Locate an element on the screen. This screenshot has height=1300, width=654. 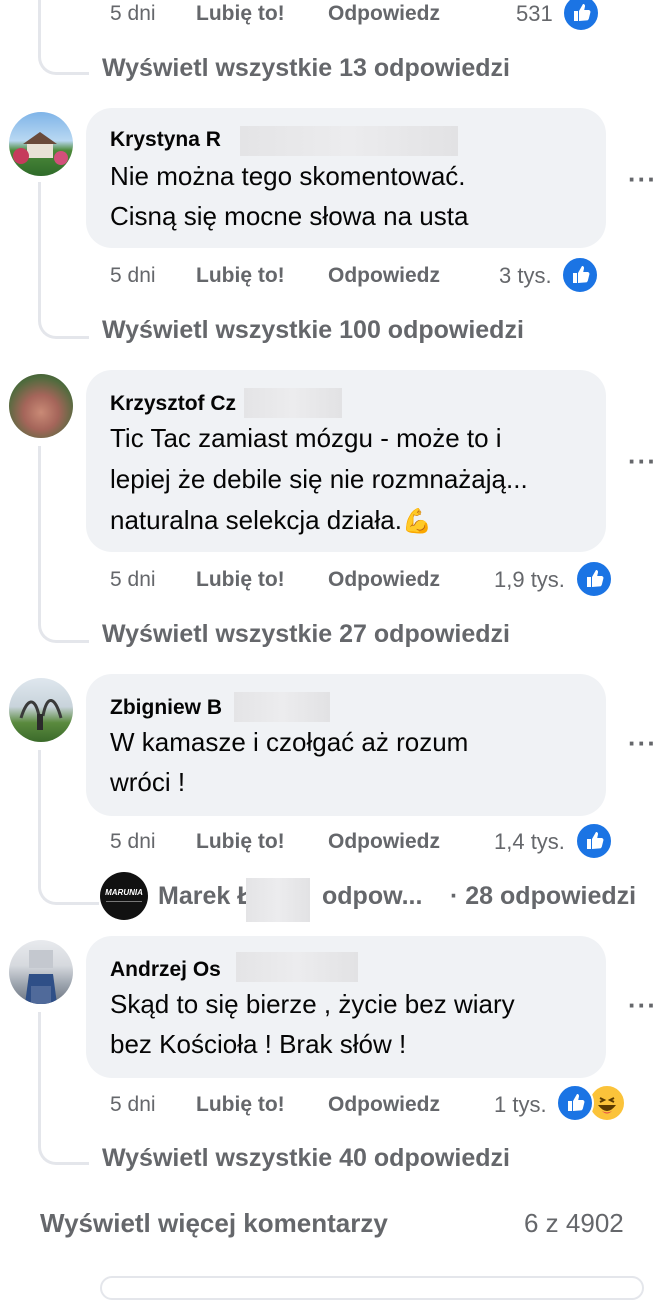
comment-text-line: W kamasze i czołgać aż rozum is located at coordinates (289, 742).